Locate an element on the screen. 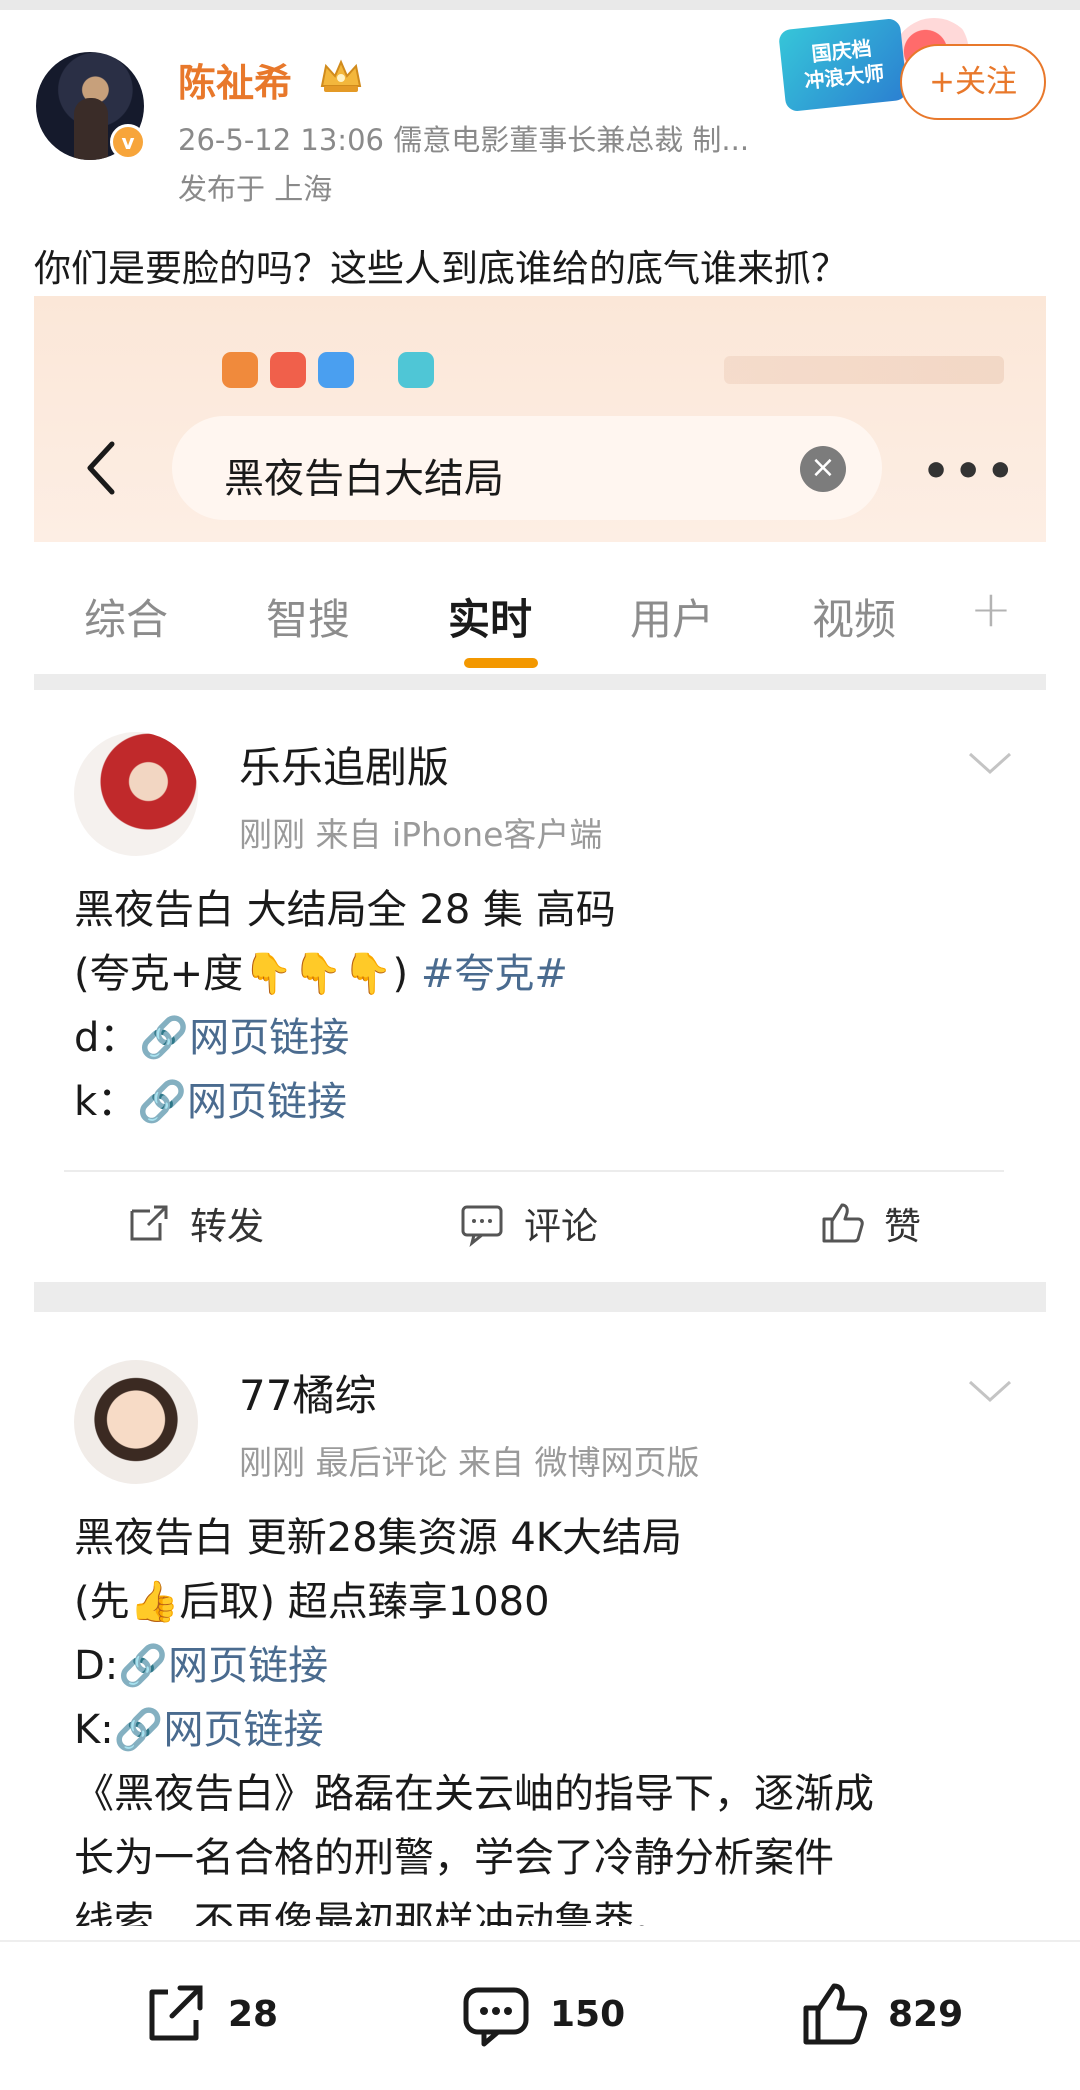 The image size is (1080, 2090). link-prefix: k： is located at coordinates (106, 1102).